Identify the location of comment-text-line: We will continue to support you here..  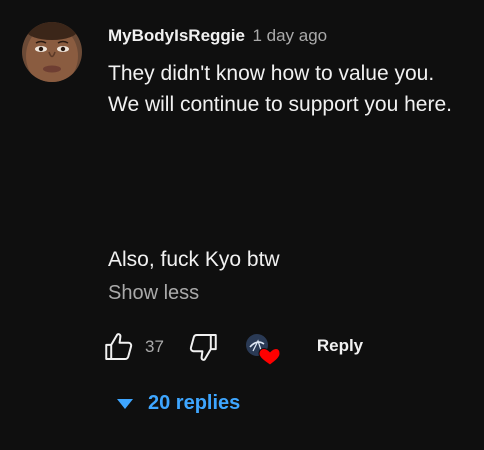
(280, 104).